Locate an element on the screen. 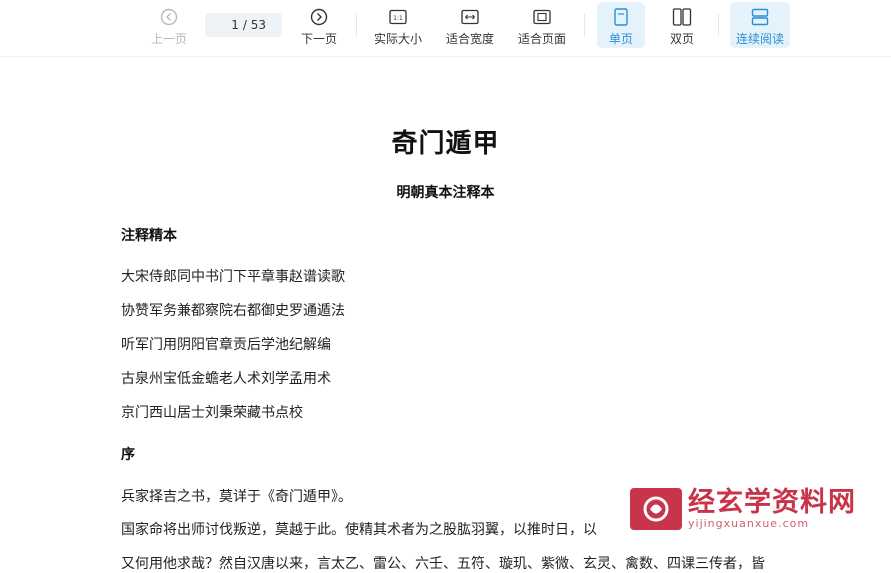 This screenshot has height=573, width=891. document-title: 奇门遁甲 is located at coordinates (445, 144).